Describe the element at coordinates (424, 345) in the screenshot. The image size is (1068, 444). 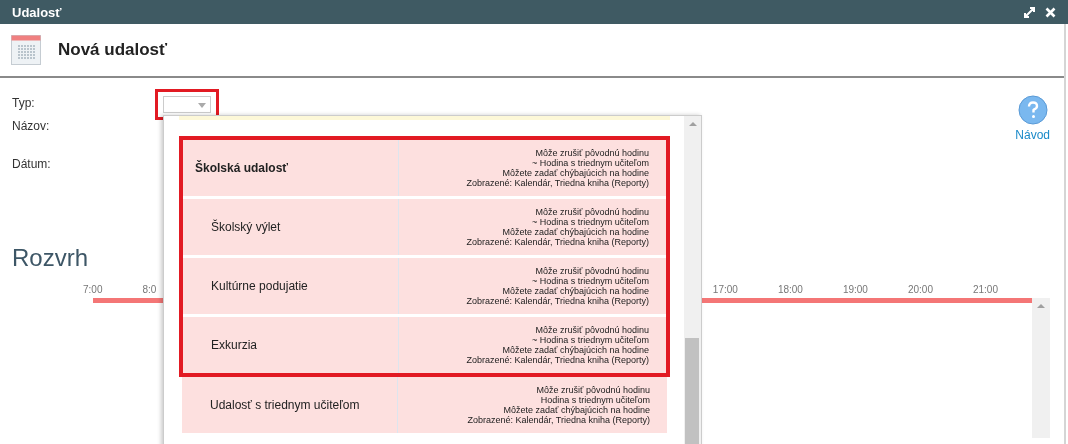
I see `dropdown-option: Exkurzia Môže zrušiť pôvodnú hodinu ~ Hodina s triednym učiteľom Môžete zadať chýbajúcich na hodine Zobrazené: Kalendár, Triedna kniha (Reporty)` at that location.